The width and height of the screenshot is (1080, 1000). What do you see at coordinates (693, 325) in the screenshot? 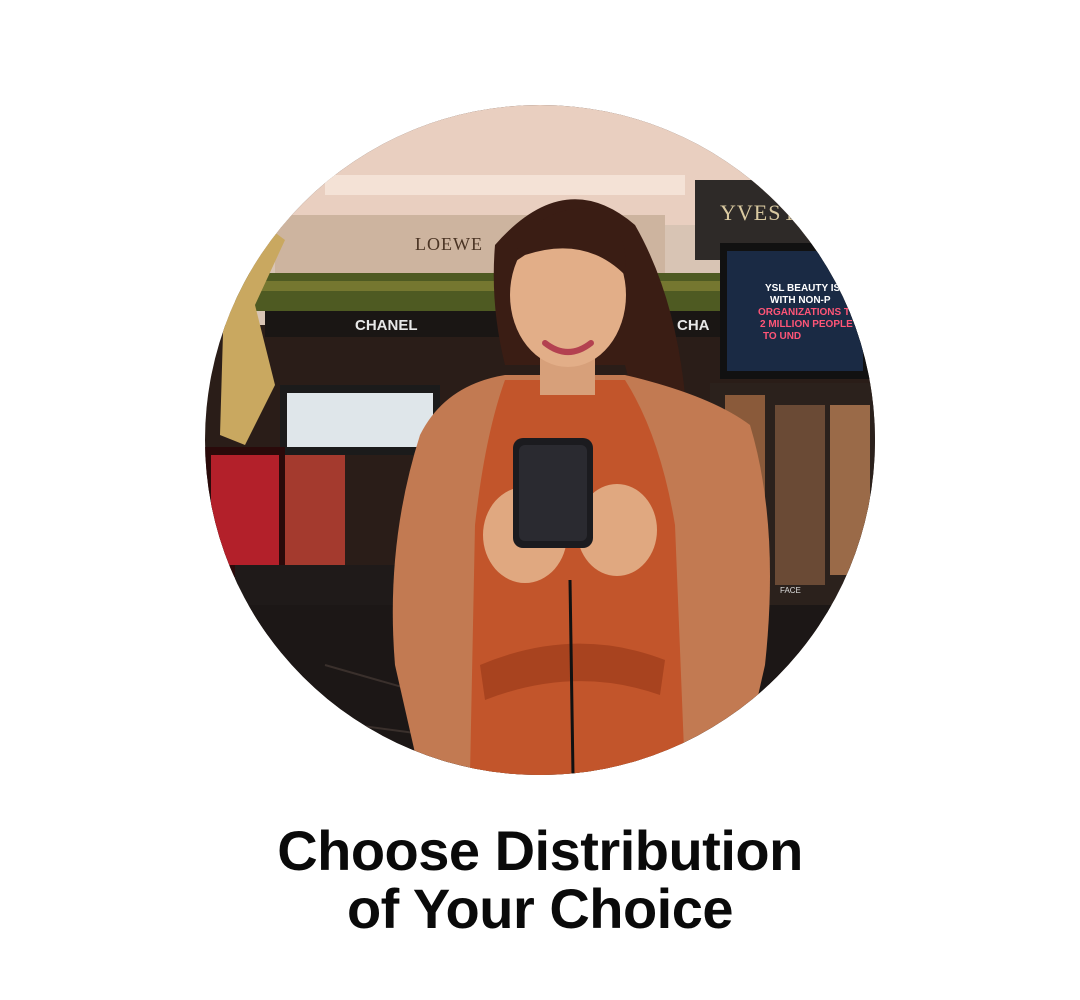
I see `chanel-sign-right: CHA` at bounding box center [693, 325].